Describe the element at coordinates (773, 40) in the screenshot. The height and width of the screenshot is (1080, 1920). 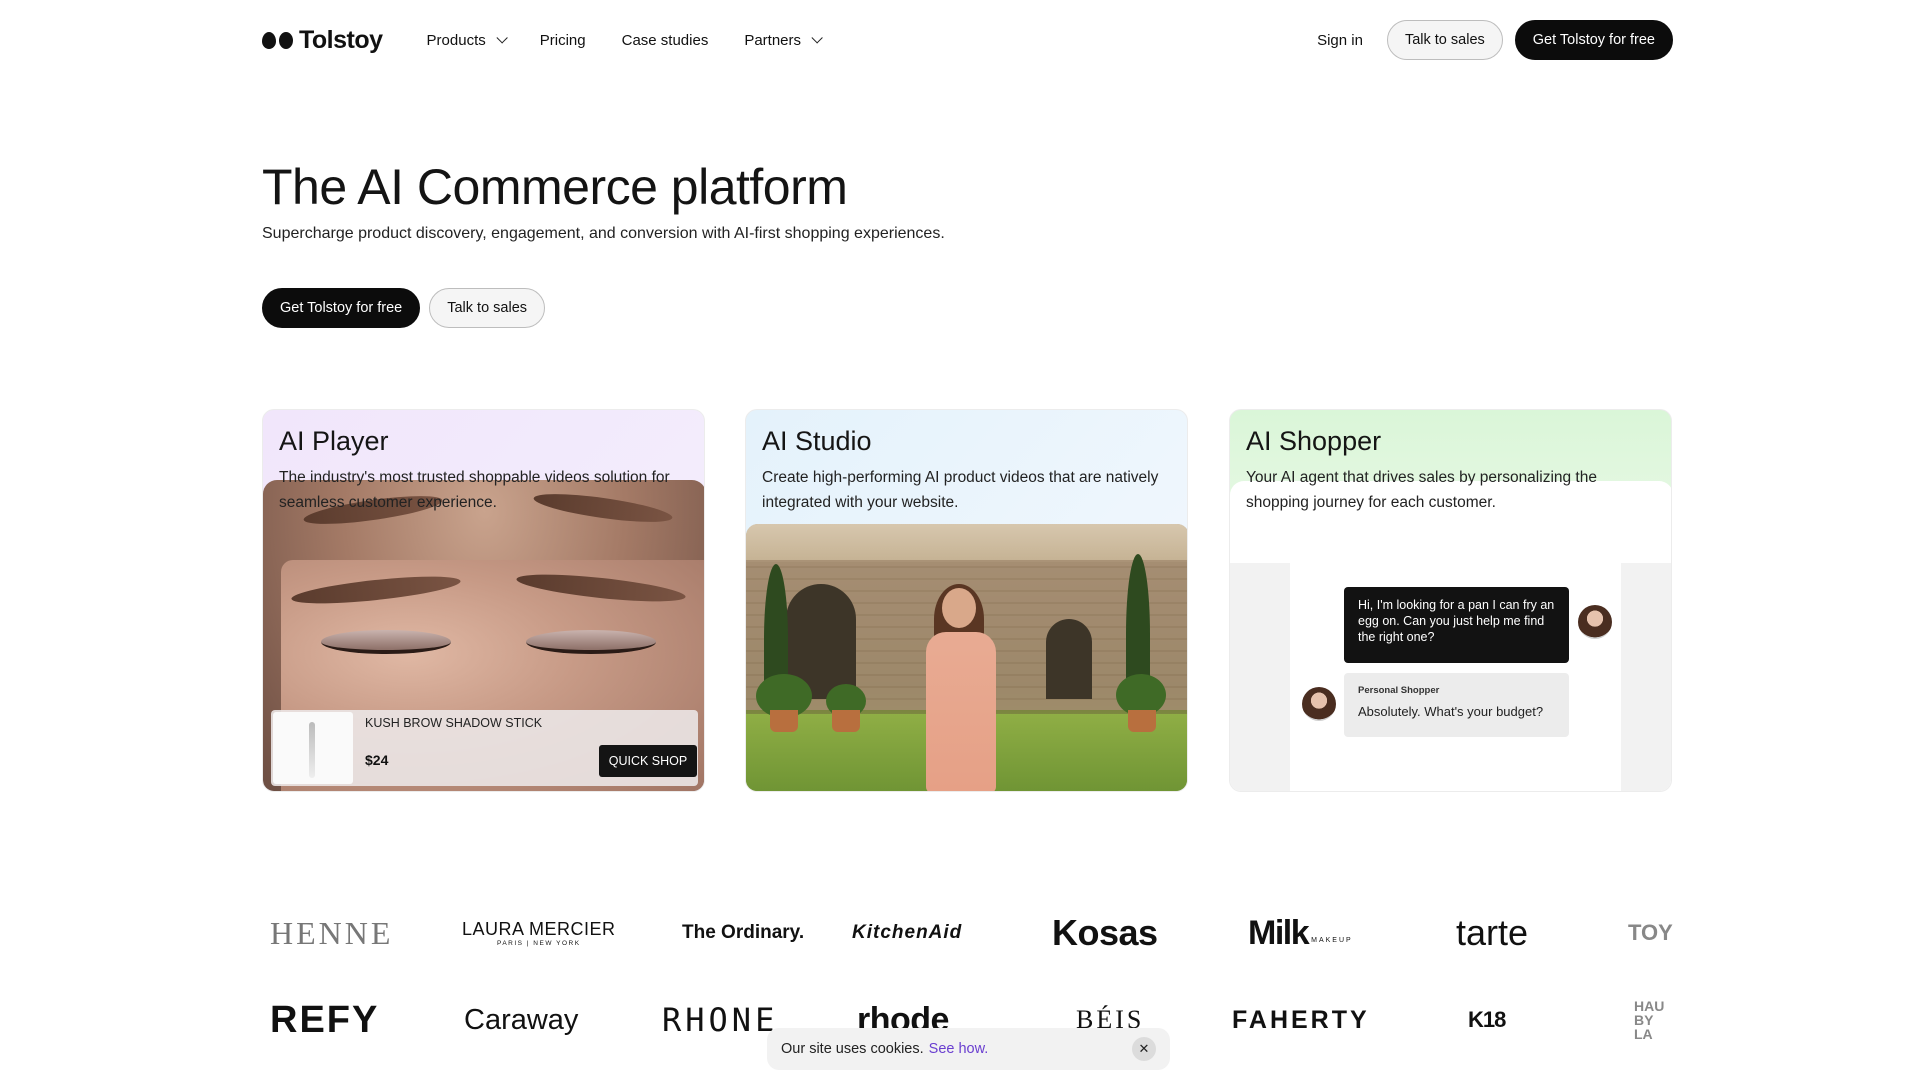
I see `nav-partners-label: Partners` at that location.